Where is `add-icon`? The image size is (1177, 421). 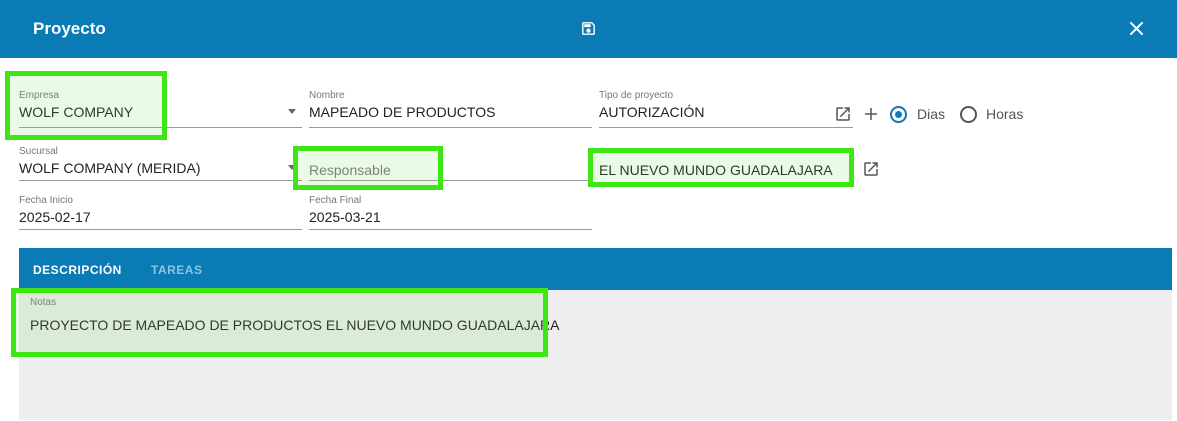 add-icon is located at coordinates (871, 114).